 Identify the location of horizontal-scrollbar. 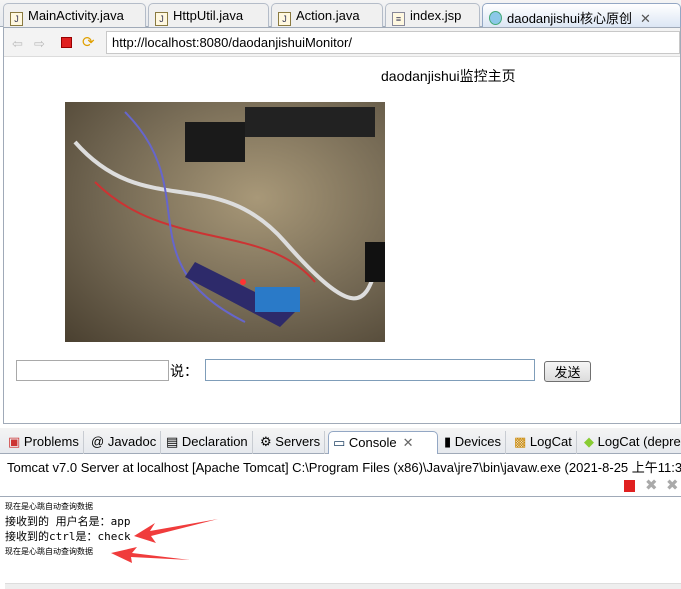
(343, 586).